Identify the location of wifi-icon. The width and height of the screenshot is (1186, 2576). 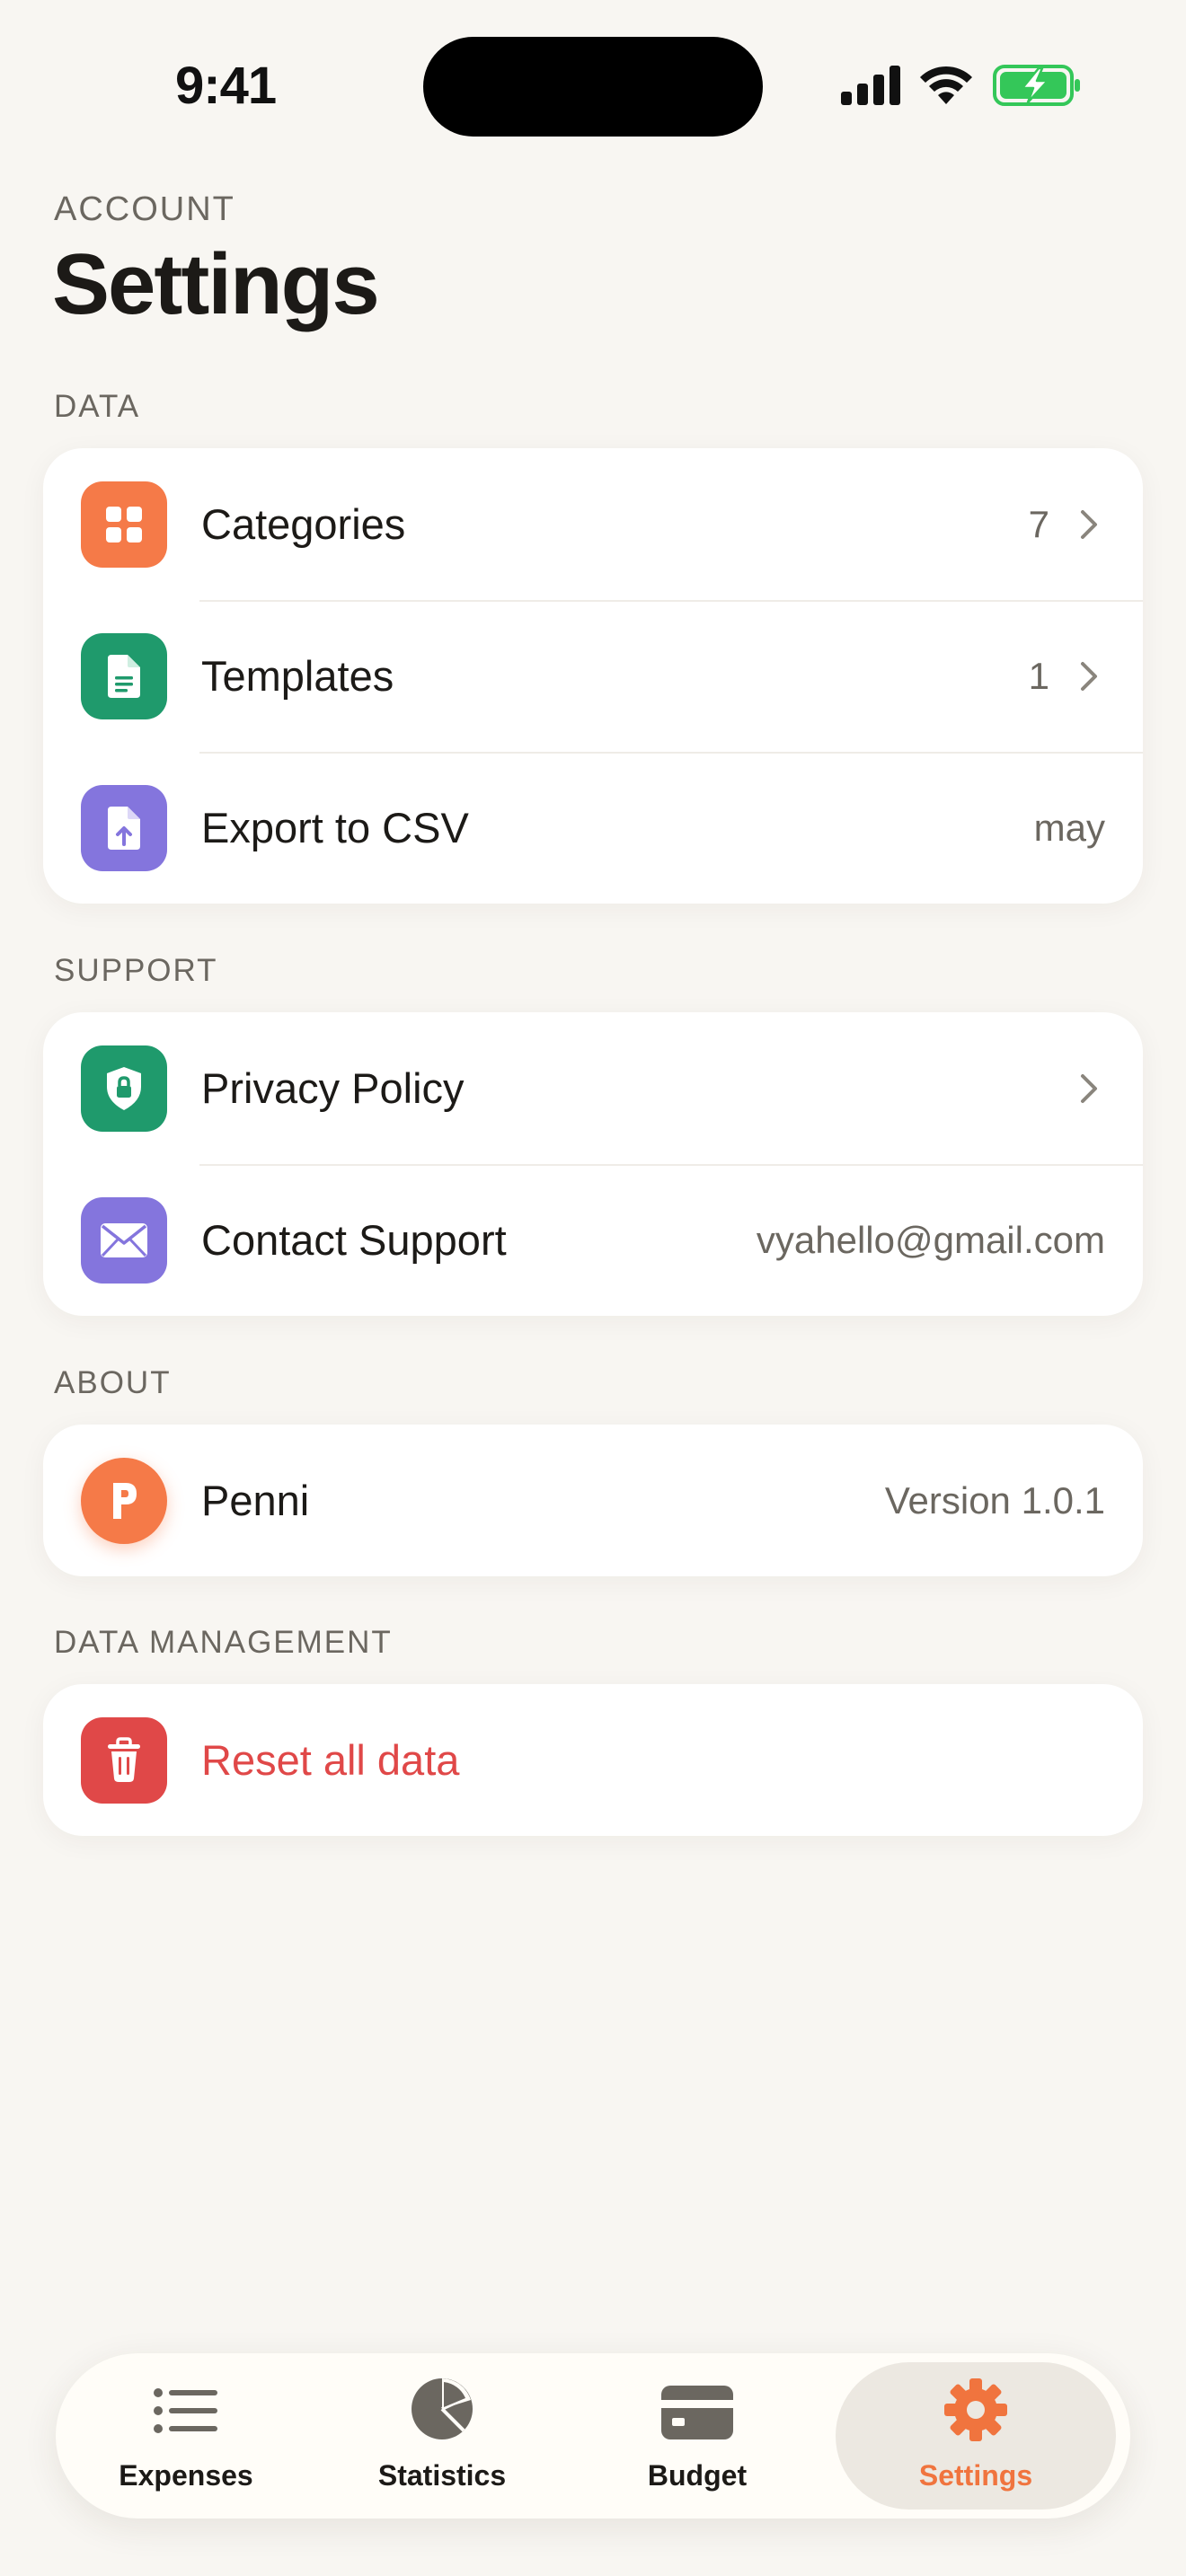
(946, 85).